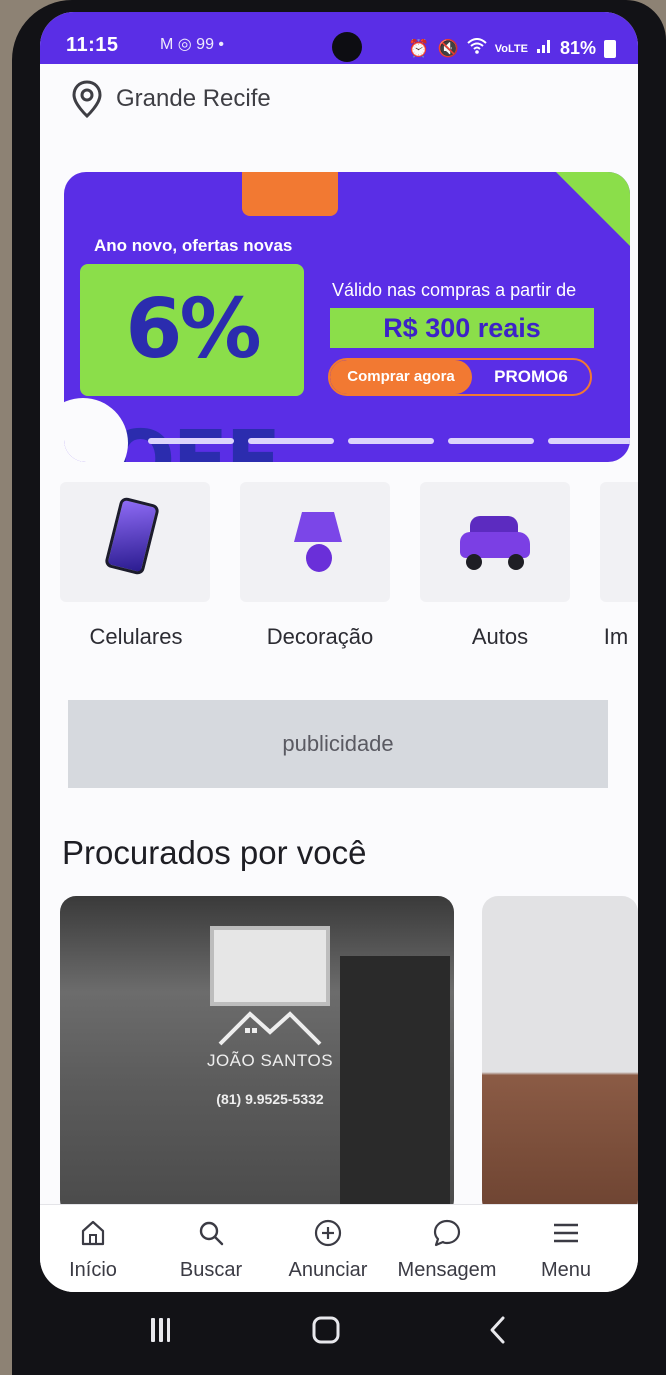  I want to click on nav-label: Mensagem, so click(447, 1270).